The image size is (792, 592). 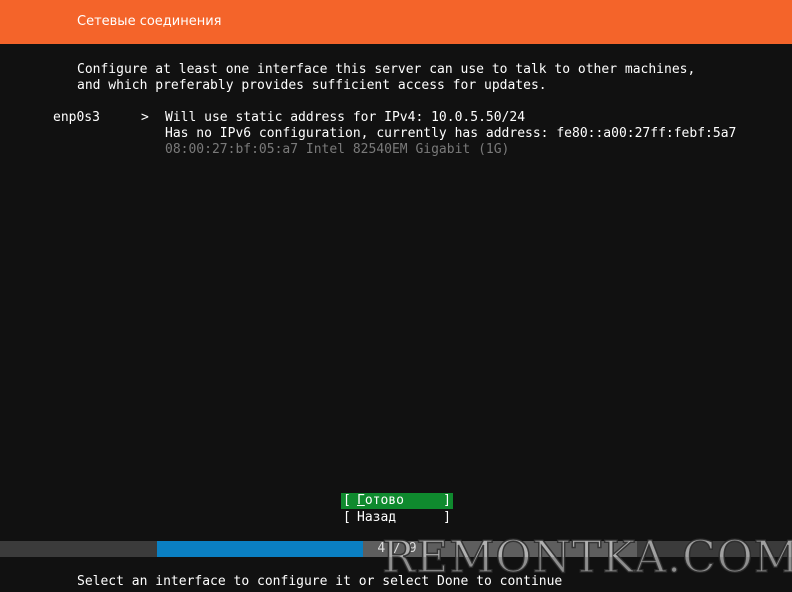 I want to click on back-button: [ Назад ], so click(x=397, y=518).